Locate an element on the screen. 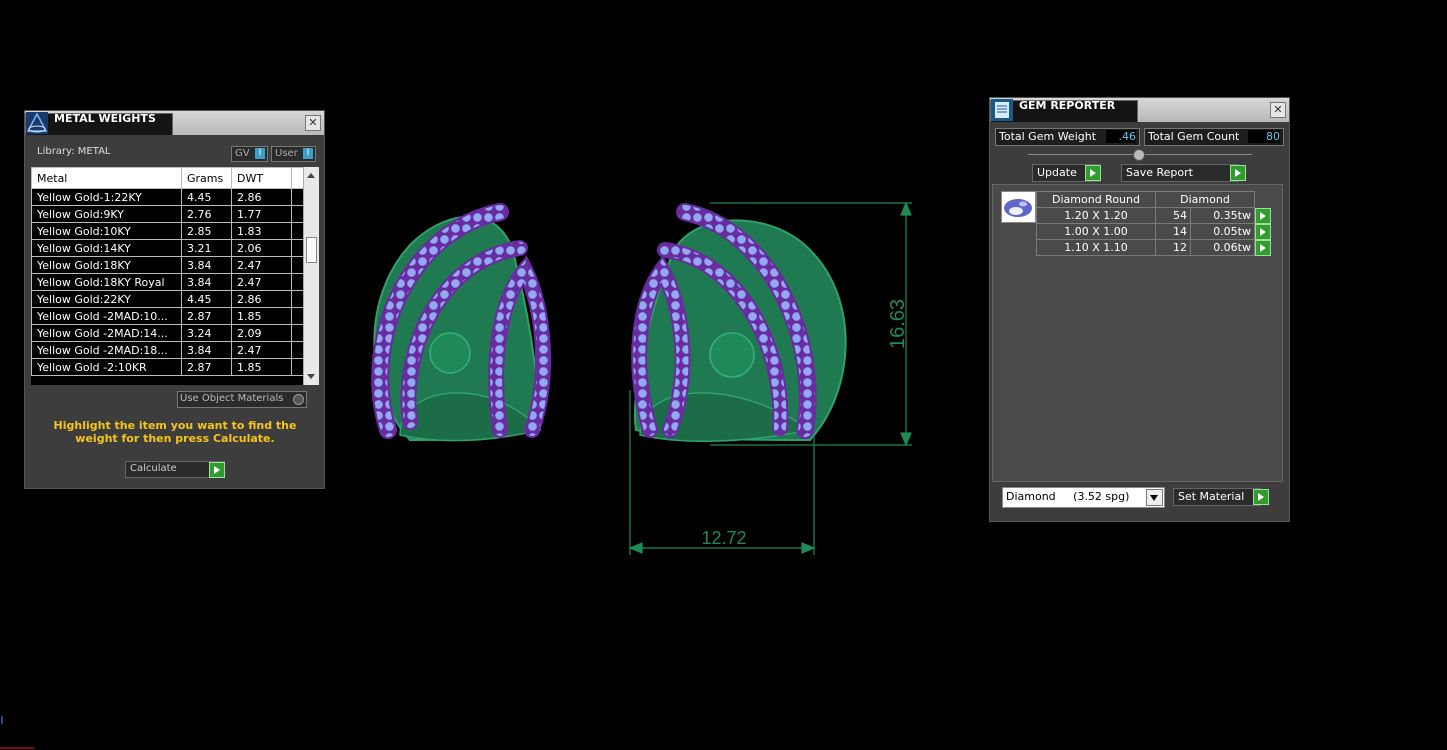 The image size is (1447, 750). total-gem-count: Total Gem Count 80 is located at coordinates (1214, 137).